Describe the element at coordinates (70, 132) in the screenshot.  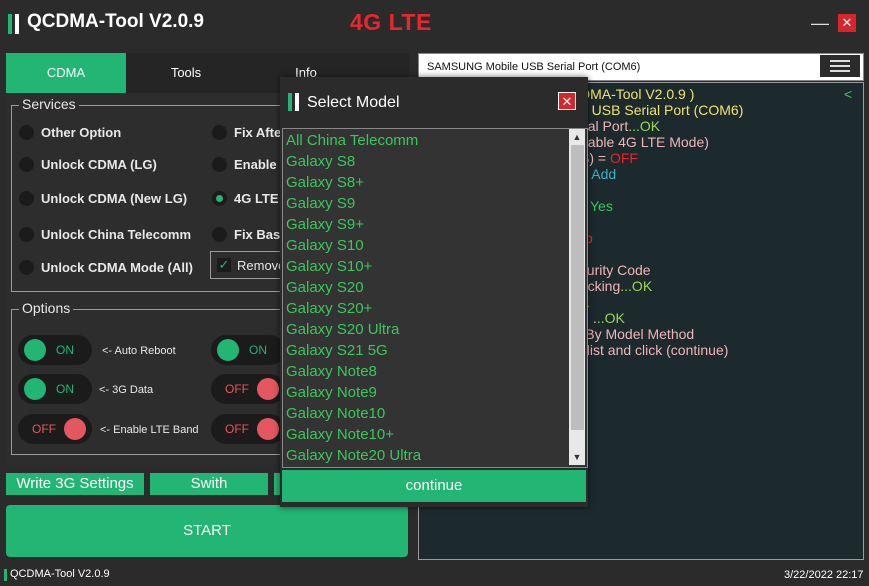
I see `radio-other-option: Other Option` at that location.